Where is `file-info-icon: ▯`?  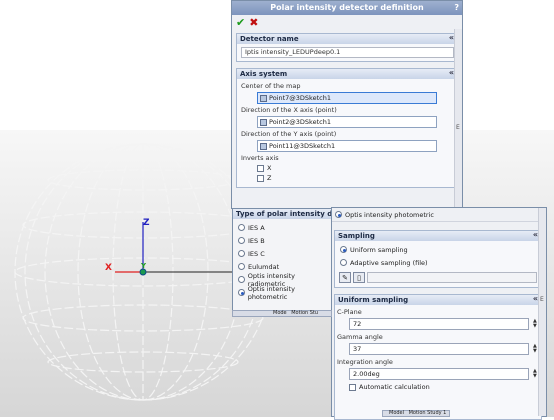 file-info-icon: ▯ is located at coordinates (359, 277).